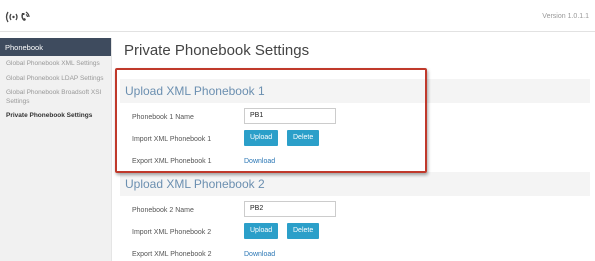 This screenshot has height=261, width=595. I want to click on export-row: Export XML Phonebook 2 Download, so click(355, 252).